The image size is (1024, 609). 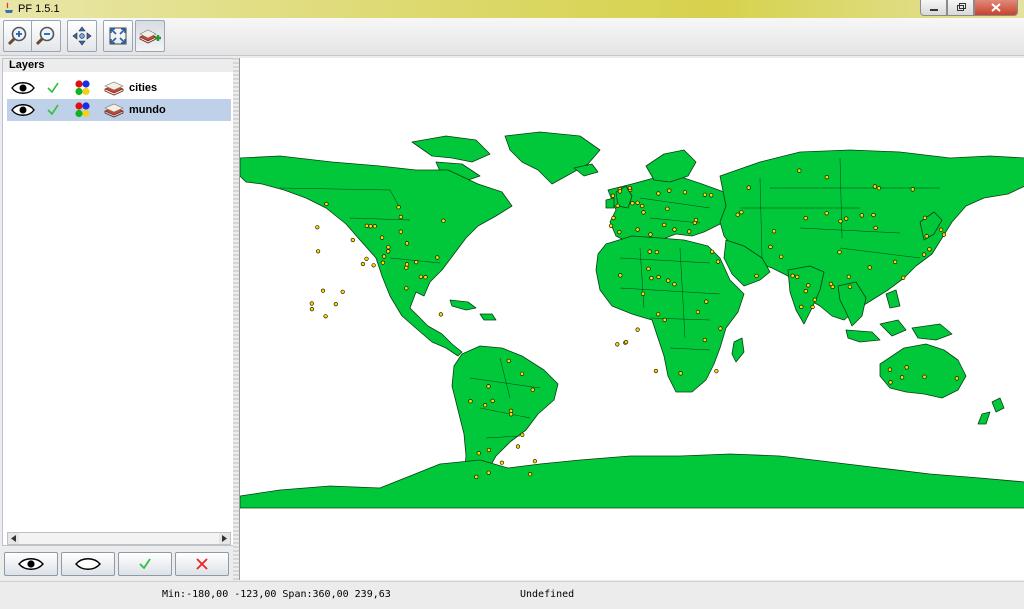 I want to click on map-extent-readout: Min:-180,00 -123,00 Span:360,00 239,63, so click(x=276, y=594).